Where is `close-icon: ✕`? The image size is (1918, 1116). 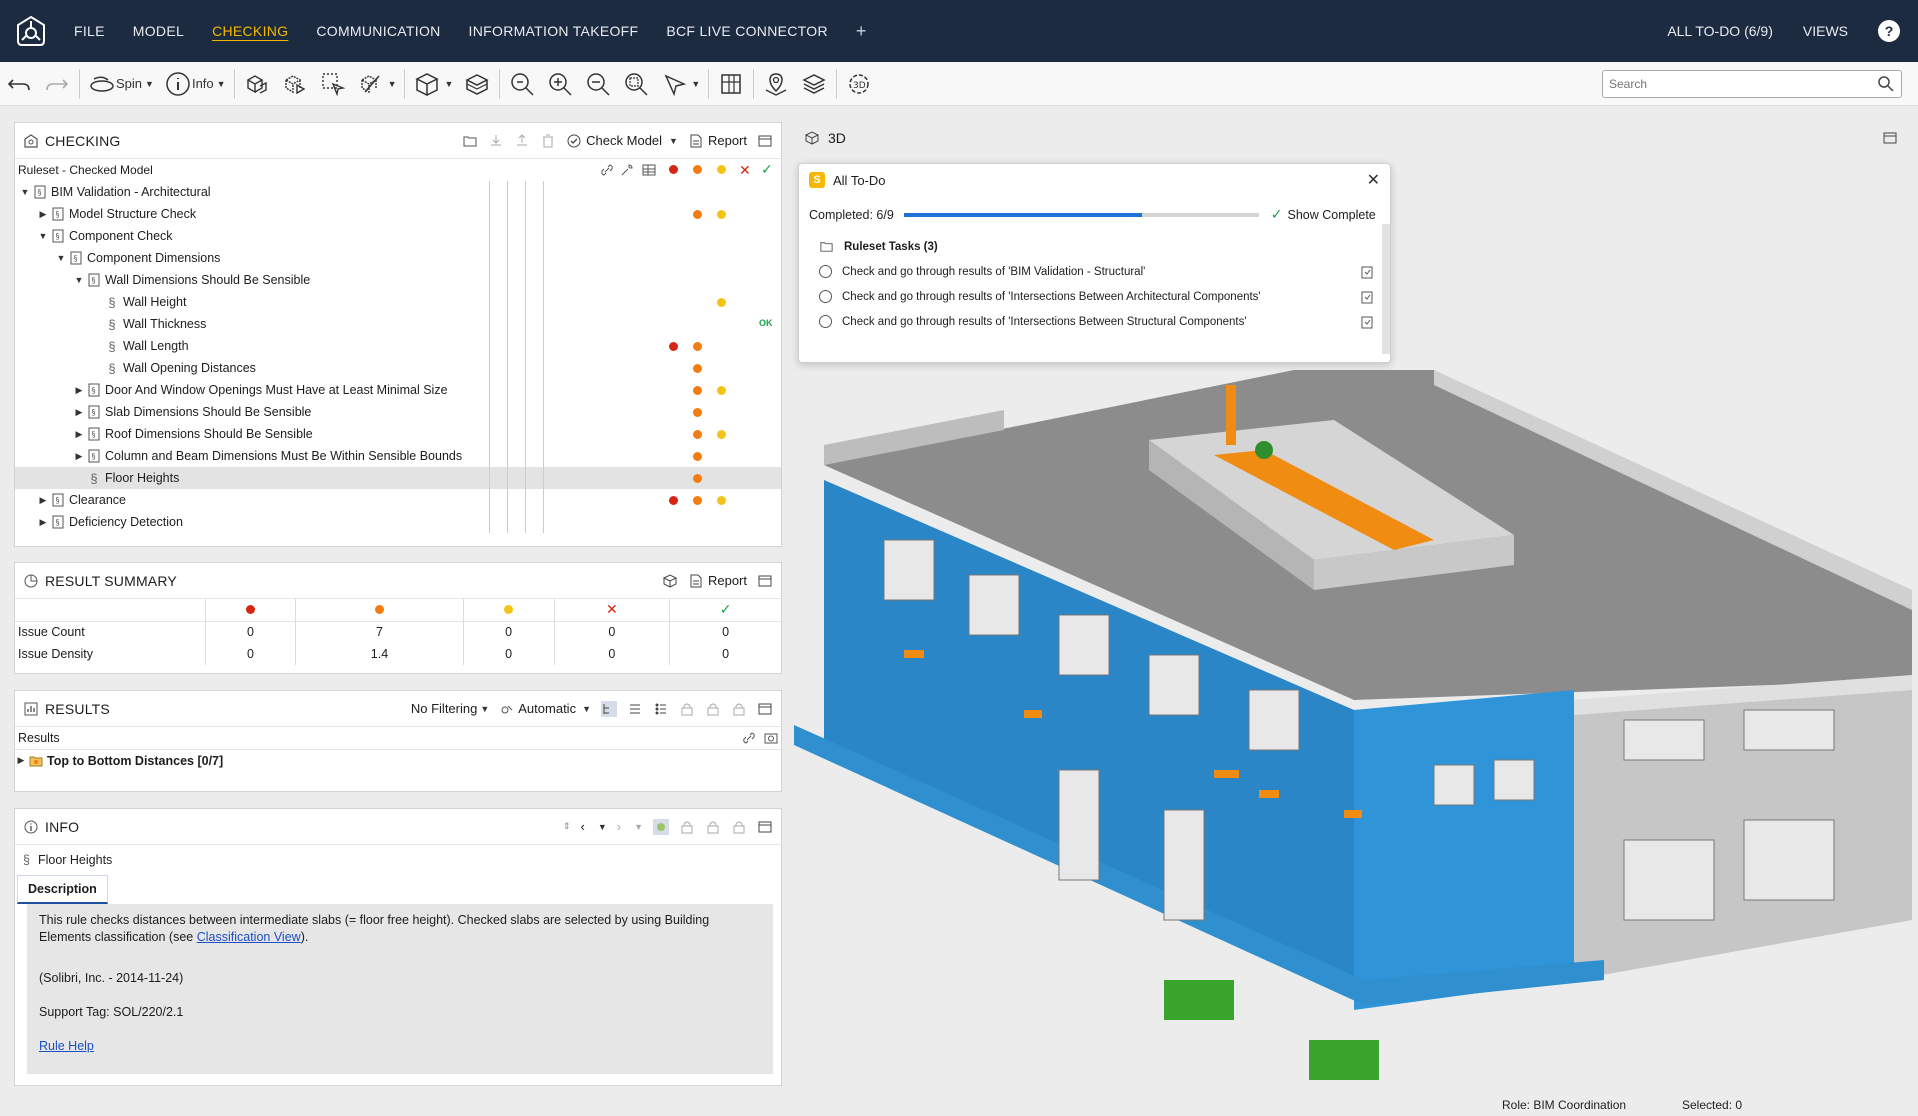
close-icon: ✕ is located at coordinates (1373, 180).